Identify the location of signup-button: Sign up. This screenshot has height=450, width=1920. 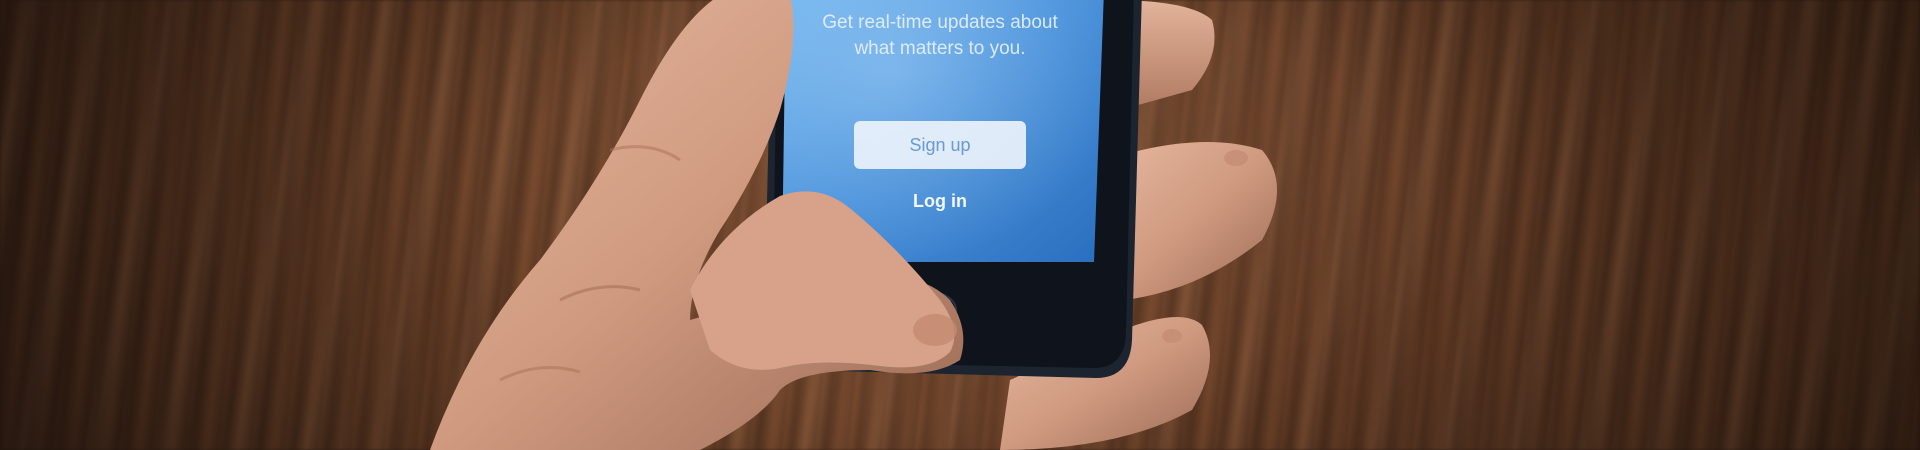
(940, 145).